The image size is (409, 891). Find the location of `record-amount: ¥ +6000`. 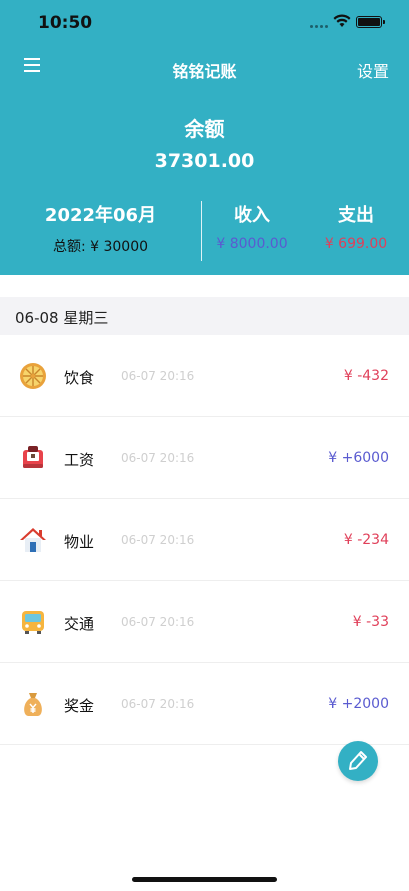

record-amount: ¥ +6000 is located at coordinates (358, 458).